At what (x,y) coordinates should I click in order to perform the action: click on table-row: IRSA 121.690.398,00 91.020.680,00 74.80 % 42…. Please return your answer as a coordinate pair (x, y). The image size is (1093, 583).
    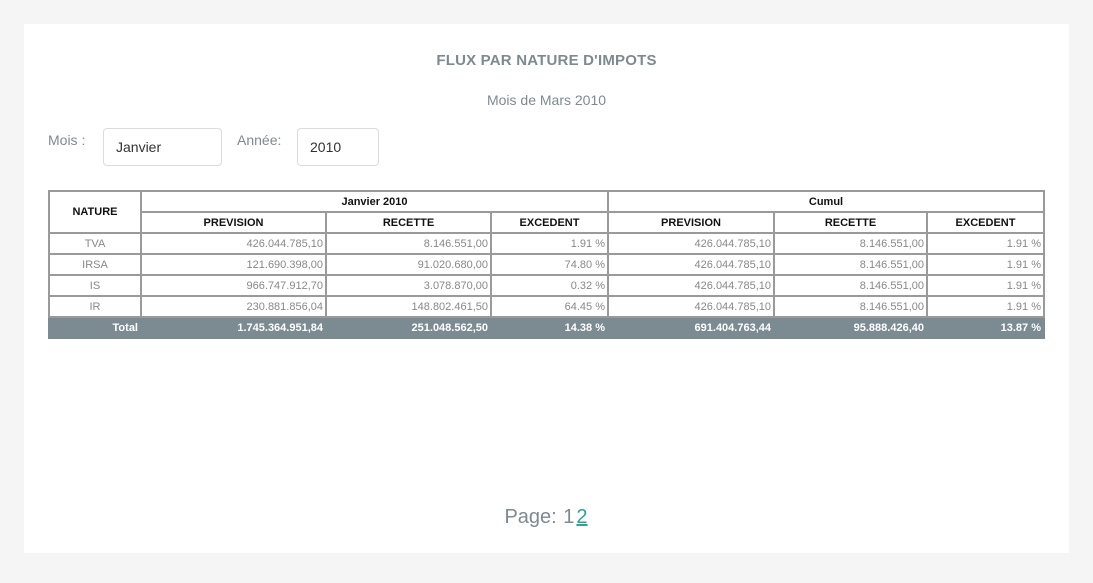
    Looking at the image, I should click on (546, 264).